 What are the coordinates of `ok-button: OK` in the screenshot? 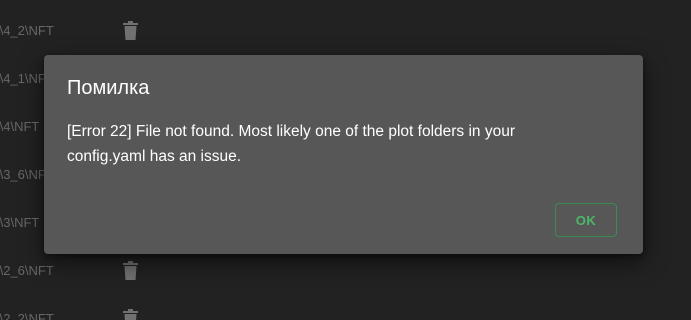 It's located at (586, 220).